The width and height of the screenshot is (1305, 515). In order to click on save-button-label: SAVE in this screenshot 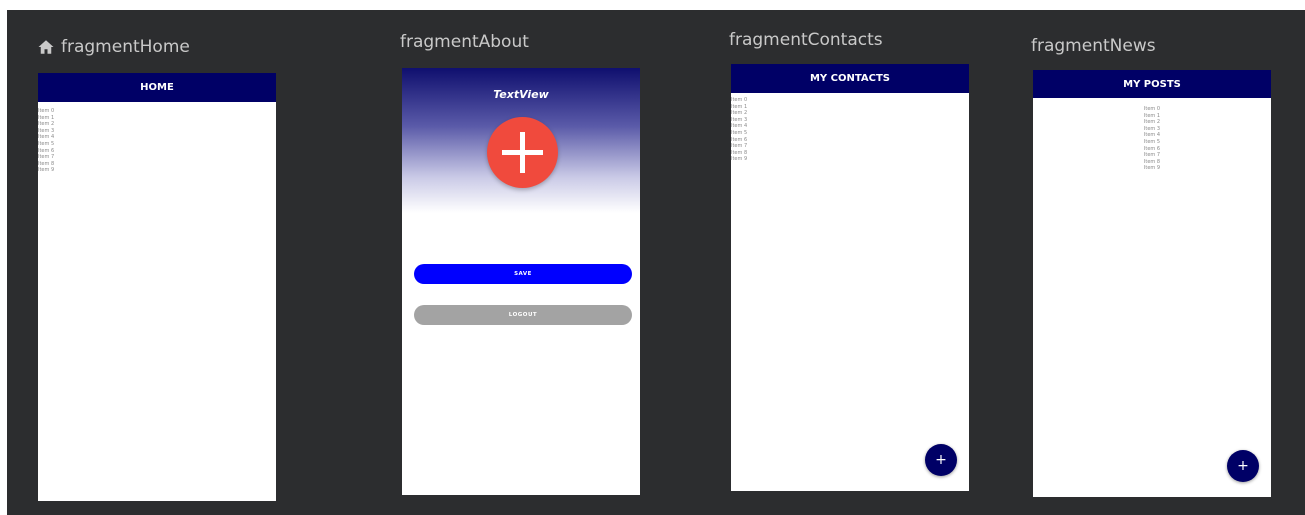, I will do `click(523, 274)`.